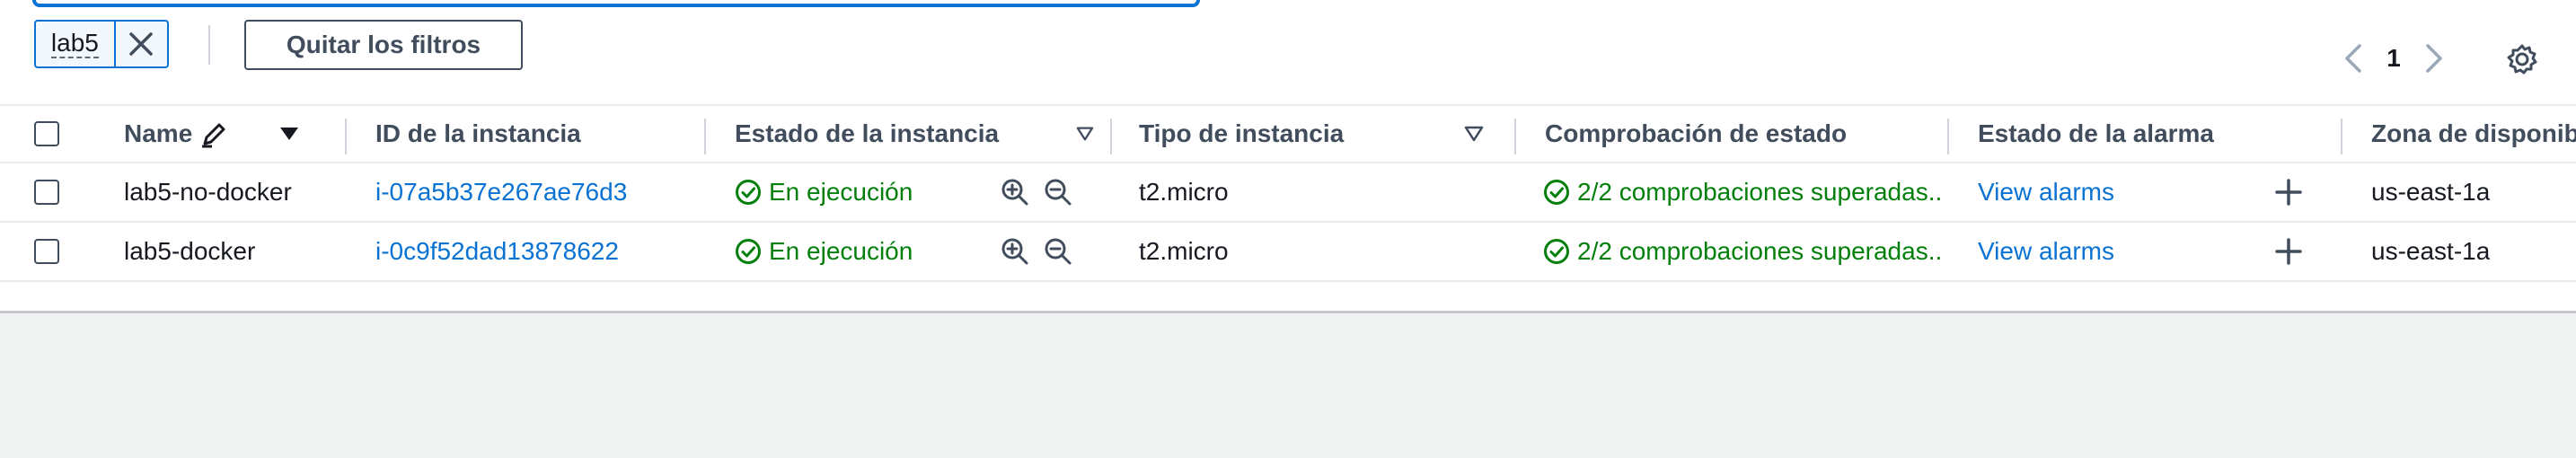 This screenshot has width=2576, height=458. I want to click on column-header-instance-state-label: Estado de la instancia, so click(867, 133).